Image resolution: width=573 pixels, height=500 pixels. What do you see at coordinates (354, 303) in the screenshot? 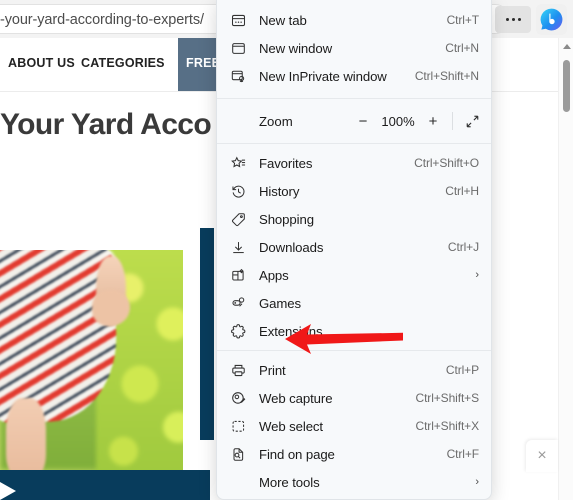
I see `menu-item-games: Games` at bounding box center [354, 303].